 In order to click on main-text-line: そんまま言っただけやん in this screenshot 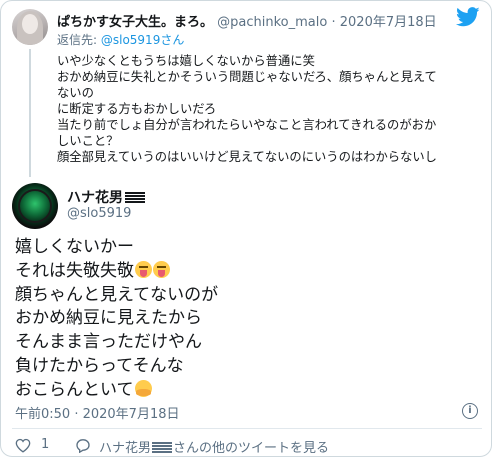, I will do `click(108, 342)`.